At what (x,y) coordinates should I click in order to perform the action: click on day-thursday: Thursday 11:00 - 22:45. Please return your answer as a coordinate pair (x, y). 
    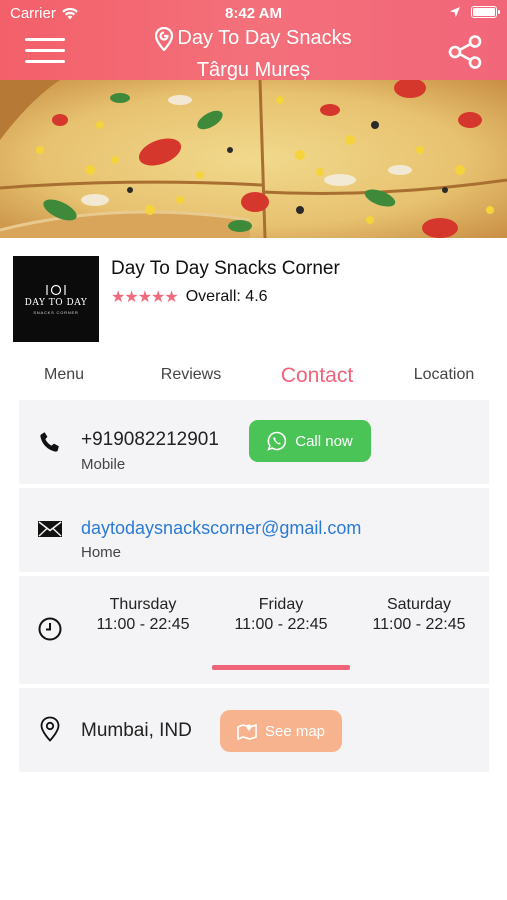
    Looking at the image, I should click on (143, 615).